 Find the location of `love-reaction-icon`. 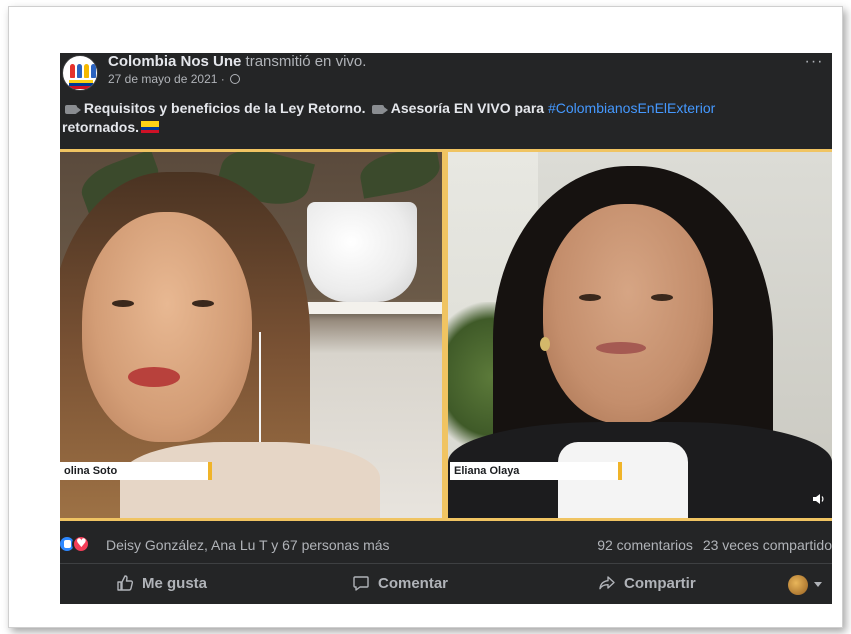

love-reaction-icon is located at coordinates (81, 544).